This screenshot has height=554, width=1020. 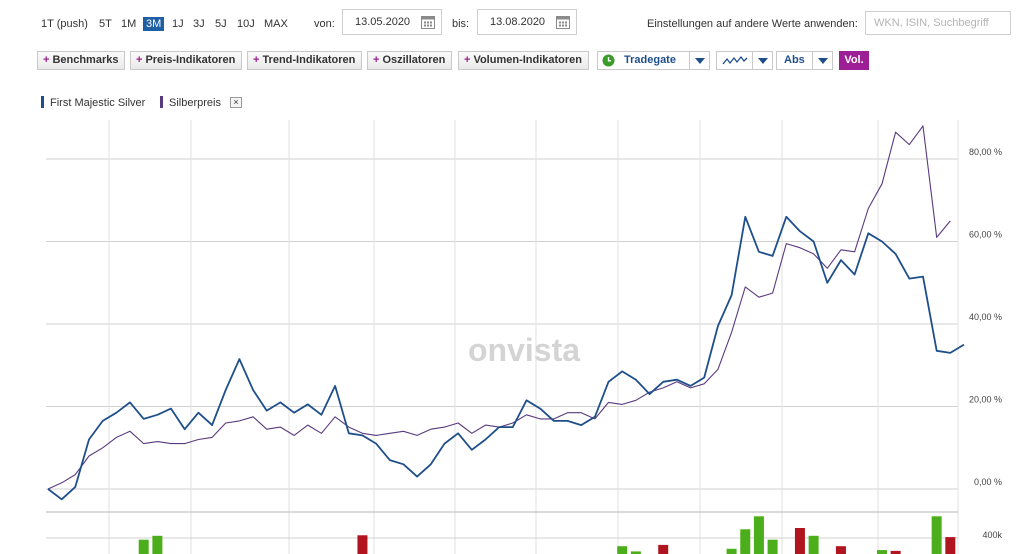 I want to click on volume-scale-label: 400k, so click(x=992, y=535).